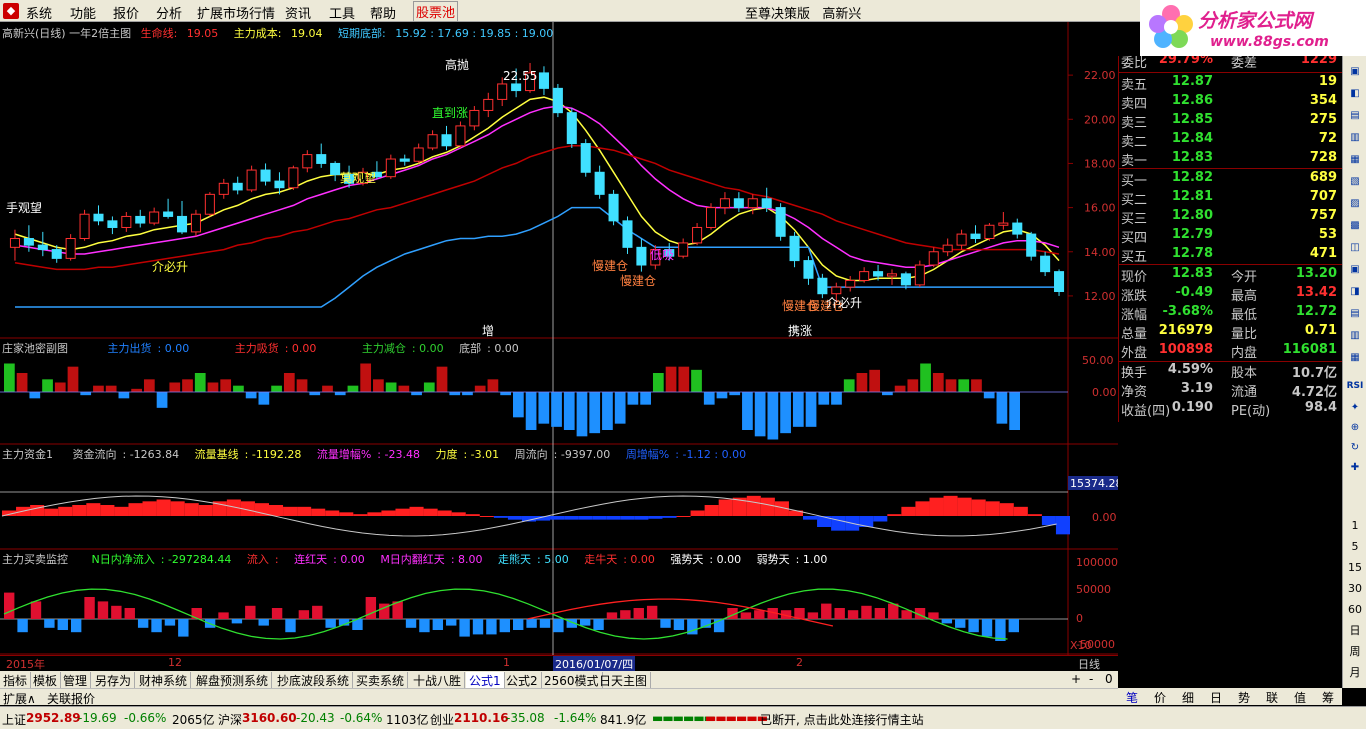 Image resolution: width=1366 pixels, height=729 pixels. Describe the element at coordinates (1190, 369) in the screenshot. I see `extra-row-value: 4.59%` at that location.